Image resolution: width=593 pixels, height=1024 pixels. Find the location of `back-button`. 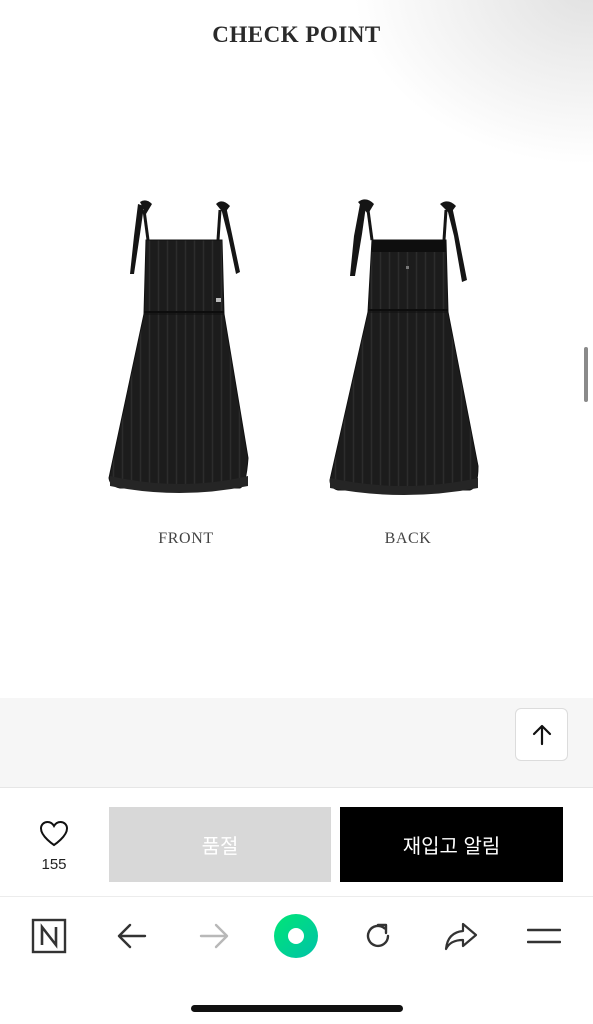

back-button is located at coordinates (132, 936).